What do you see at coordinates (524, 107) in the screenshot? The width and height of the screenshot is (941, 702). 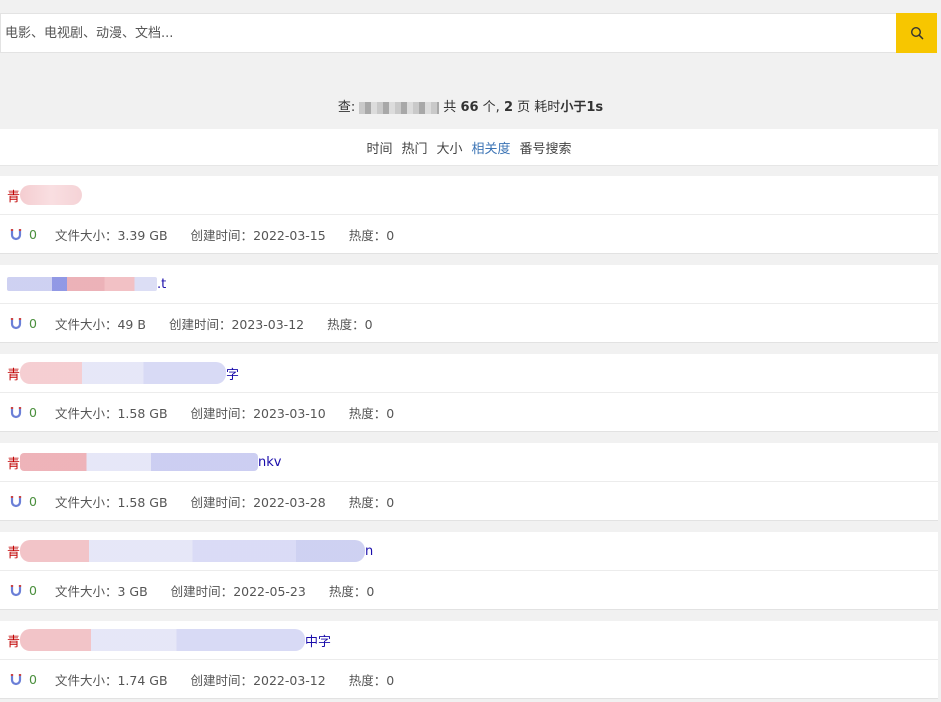 I see `page-count-unit: 页` at bounding box center [524, 107].